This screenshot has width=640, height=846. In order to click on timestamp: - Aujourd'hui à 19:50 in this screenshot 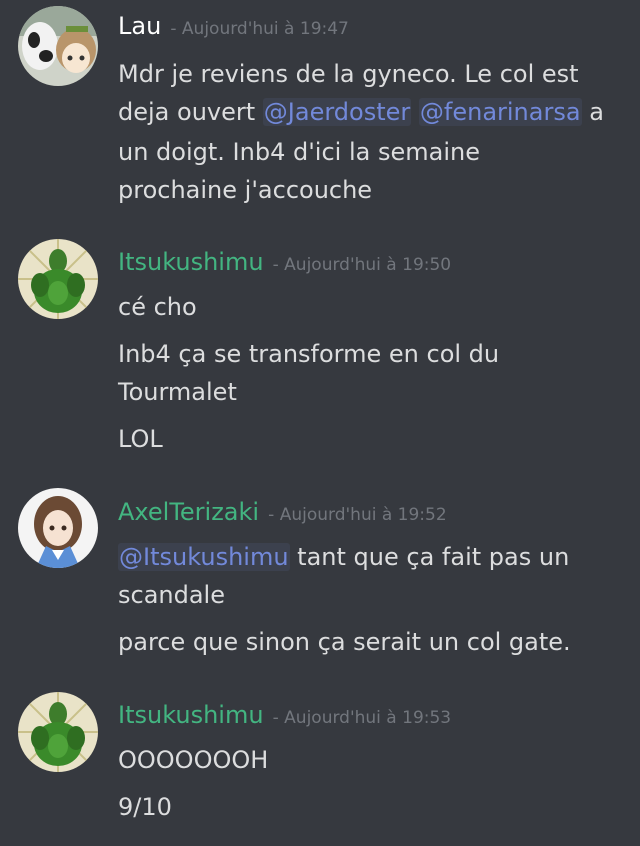, I will do `click(362, 265)`.